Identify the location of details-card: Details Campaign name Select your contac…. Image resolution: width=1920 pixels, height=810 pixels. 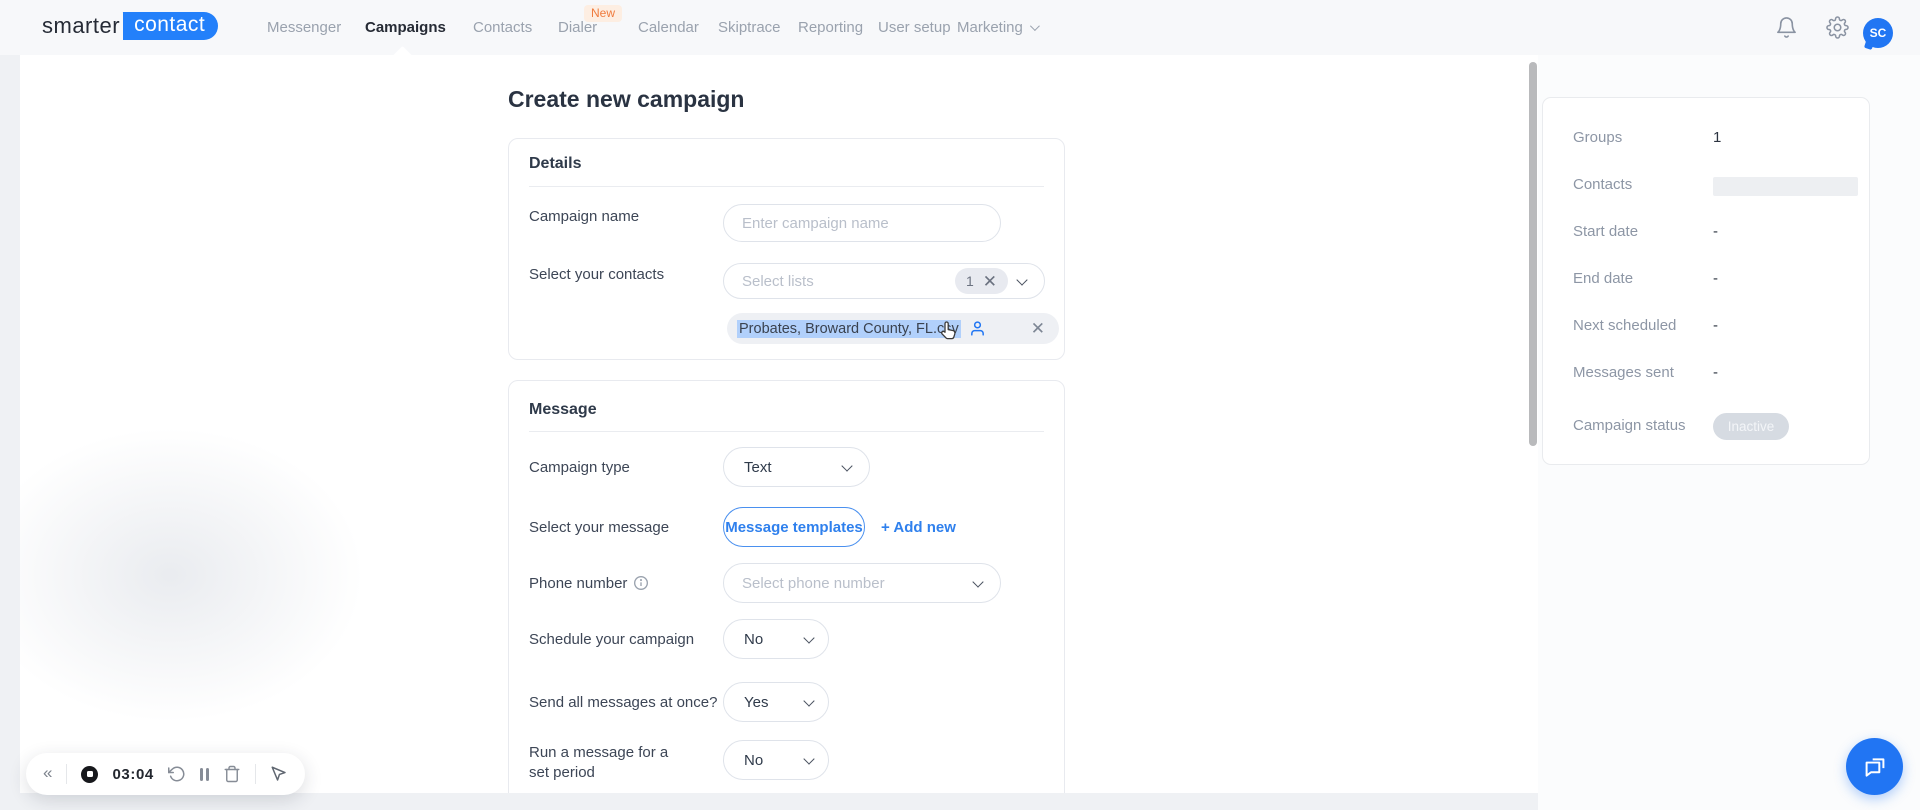
(786, 249).